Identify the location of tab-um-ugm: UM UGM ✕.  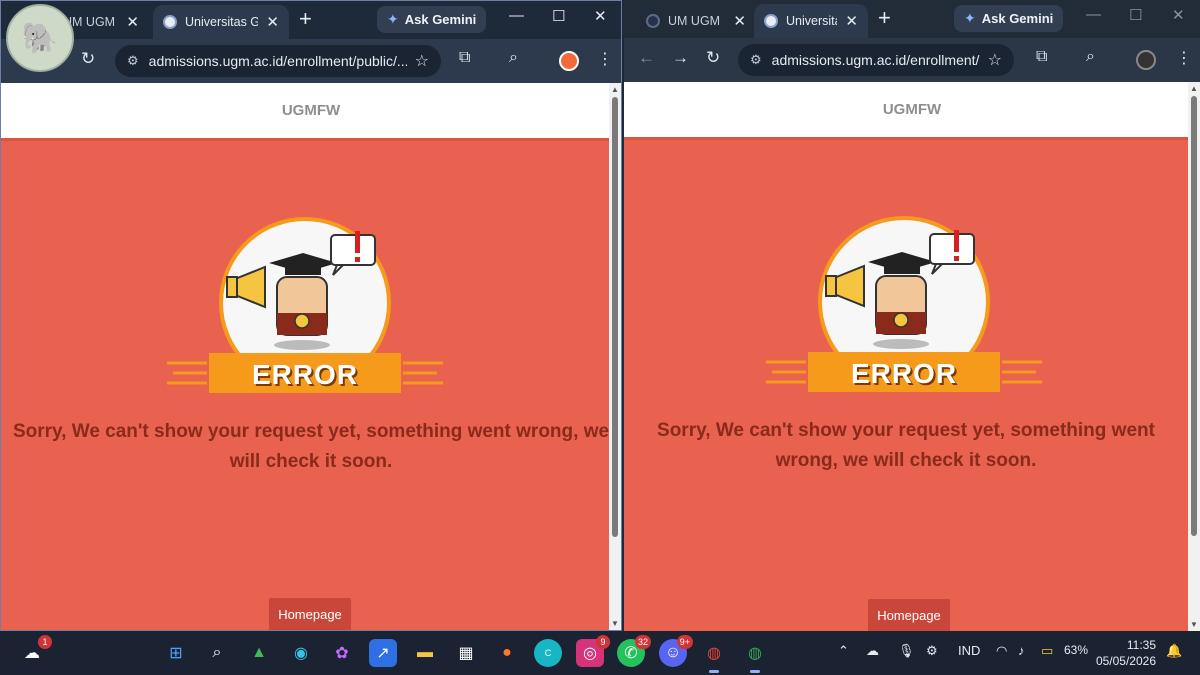
(696, 21).